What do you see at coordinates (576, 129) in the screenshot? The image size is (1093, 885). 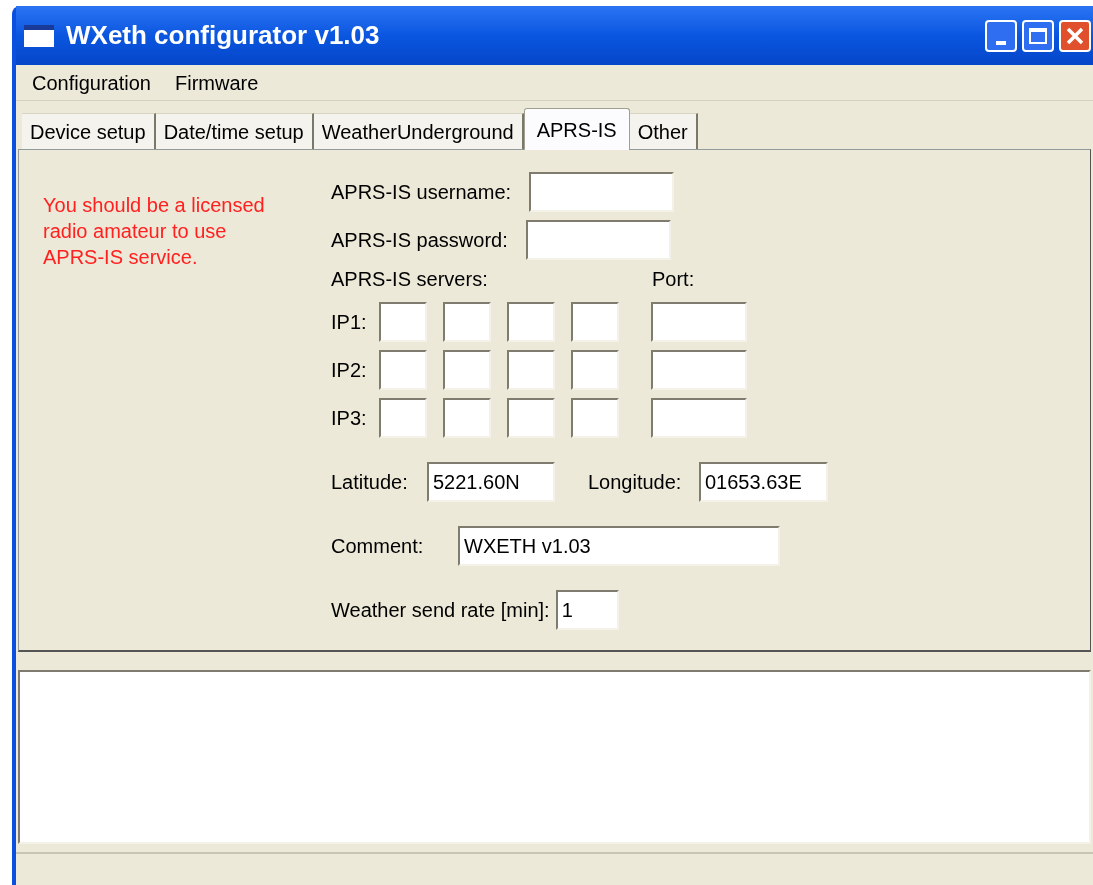 I see `tab: APRS-IS` at bounding box center [576, 129].